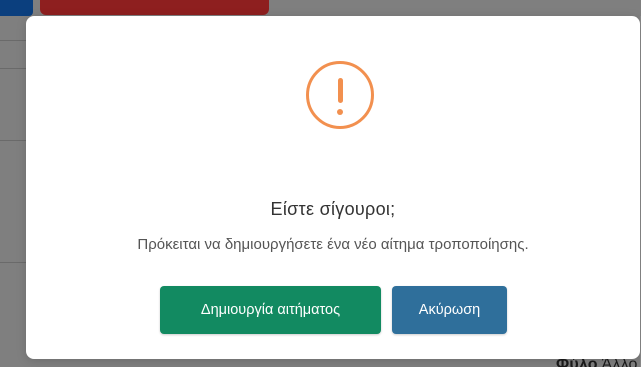 The image size is (641, 367). I want to click on background-nav-strip, so click(16, 8).